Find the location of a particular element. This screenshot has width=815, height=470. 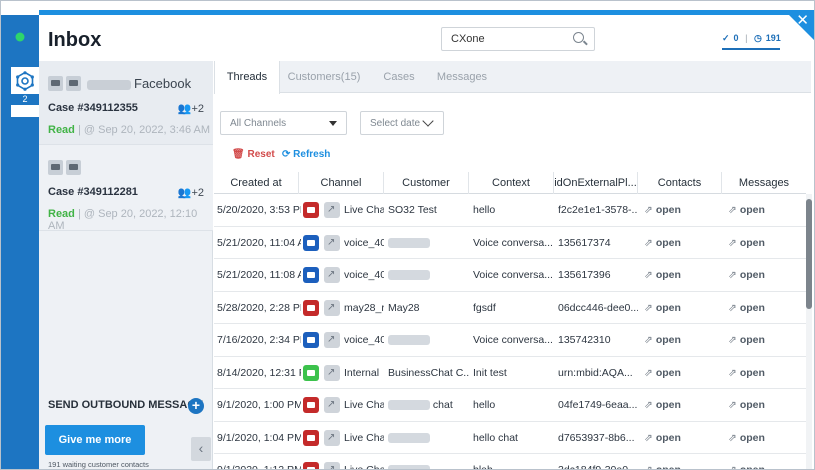

customer-name: SO32 Test is located at coordinates (412, 210).